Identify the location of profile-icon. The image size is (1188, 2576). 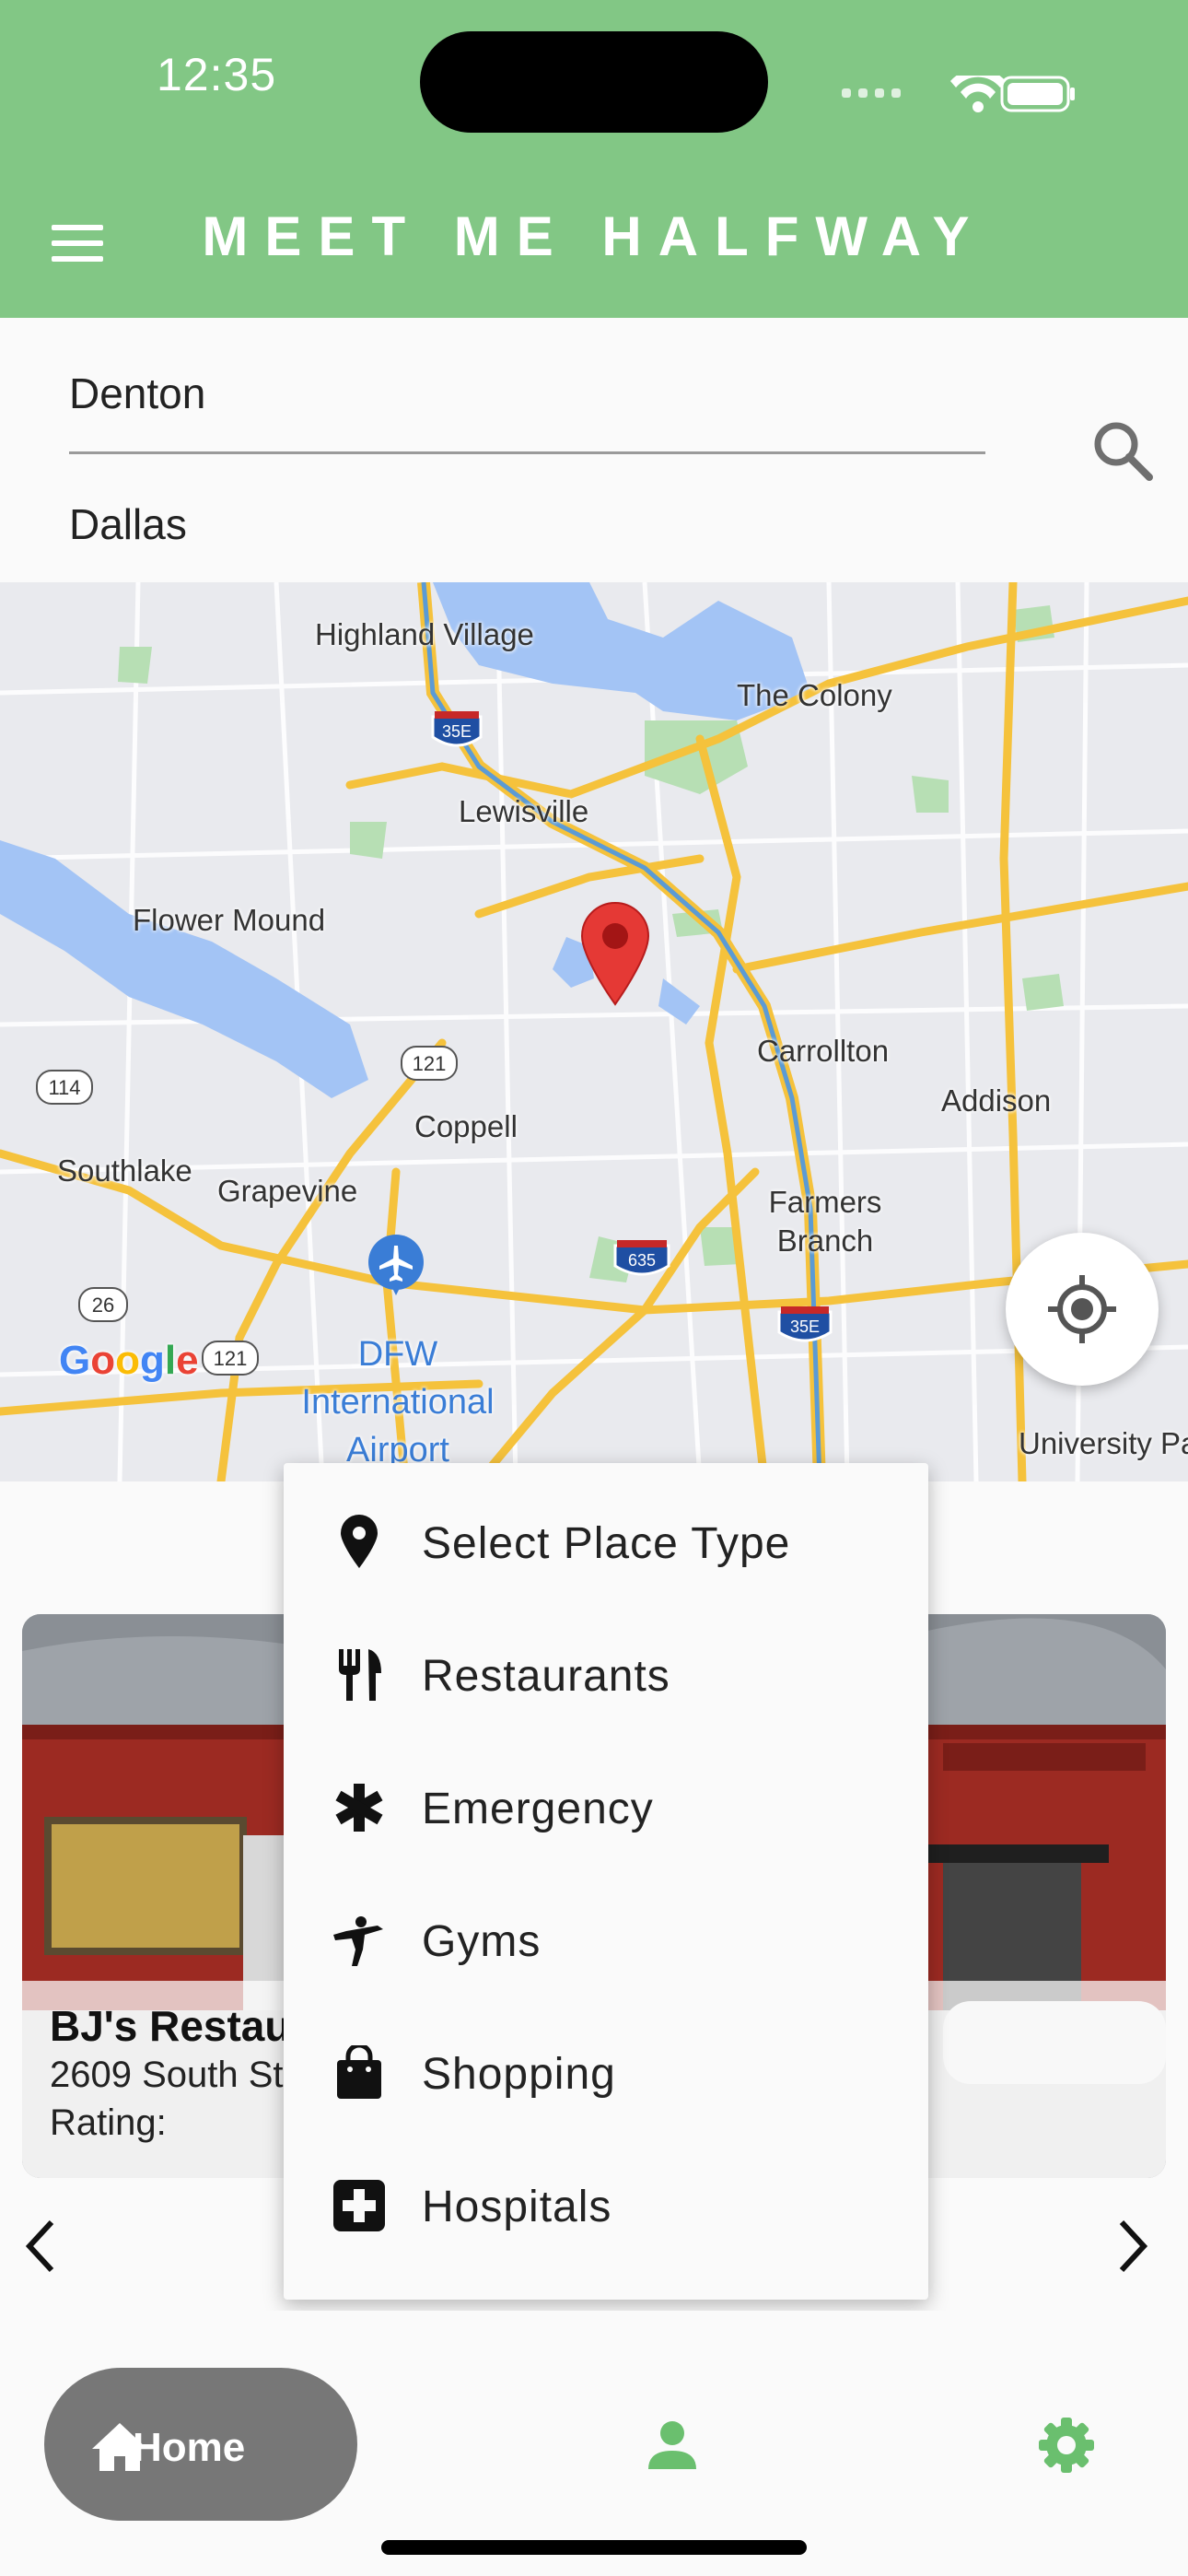
(672, 2445).